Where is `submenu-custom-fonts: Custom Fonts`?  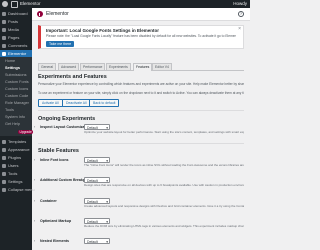 submenu-custom-fonts: Custom Fonts is located at coordinates (16, 82).